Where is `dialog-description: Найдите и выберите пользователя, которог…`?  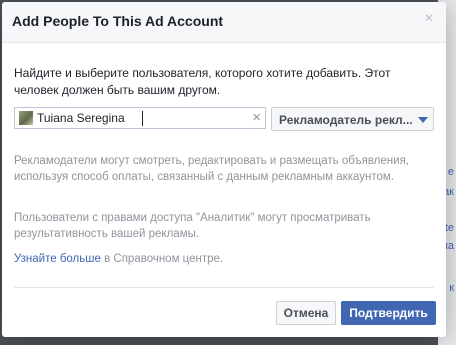
dialog-description: Найдите и выберите пользователя, которог… is located at coordinates (202, 81).